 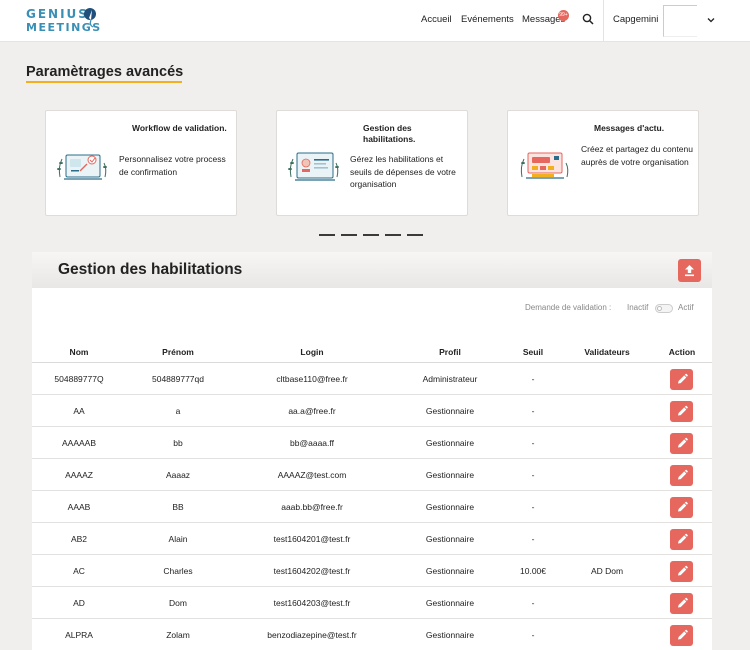 I want to click on cell-nom: AA, so click(x=79, y=411).